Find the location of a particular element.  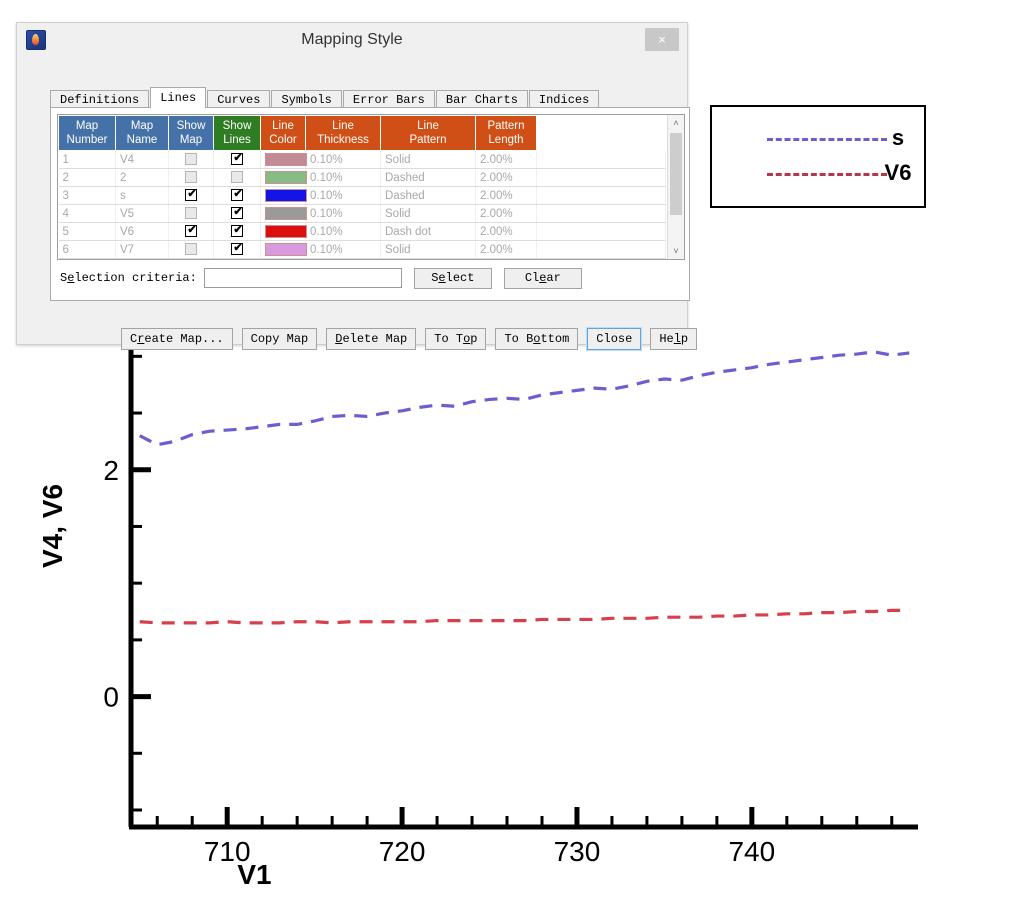

cell-map-name: V7 is located at coordinates (142, 249).